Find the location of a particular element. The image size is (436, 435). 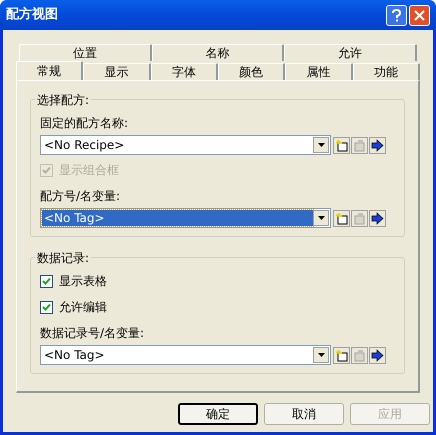

tab: 功能 is located at coordinates (386, 71).